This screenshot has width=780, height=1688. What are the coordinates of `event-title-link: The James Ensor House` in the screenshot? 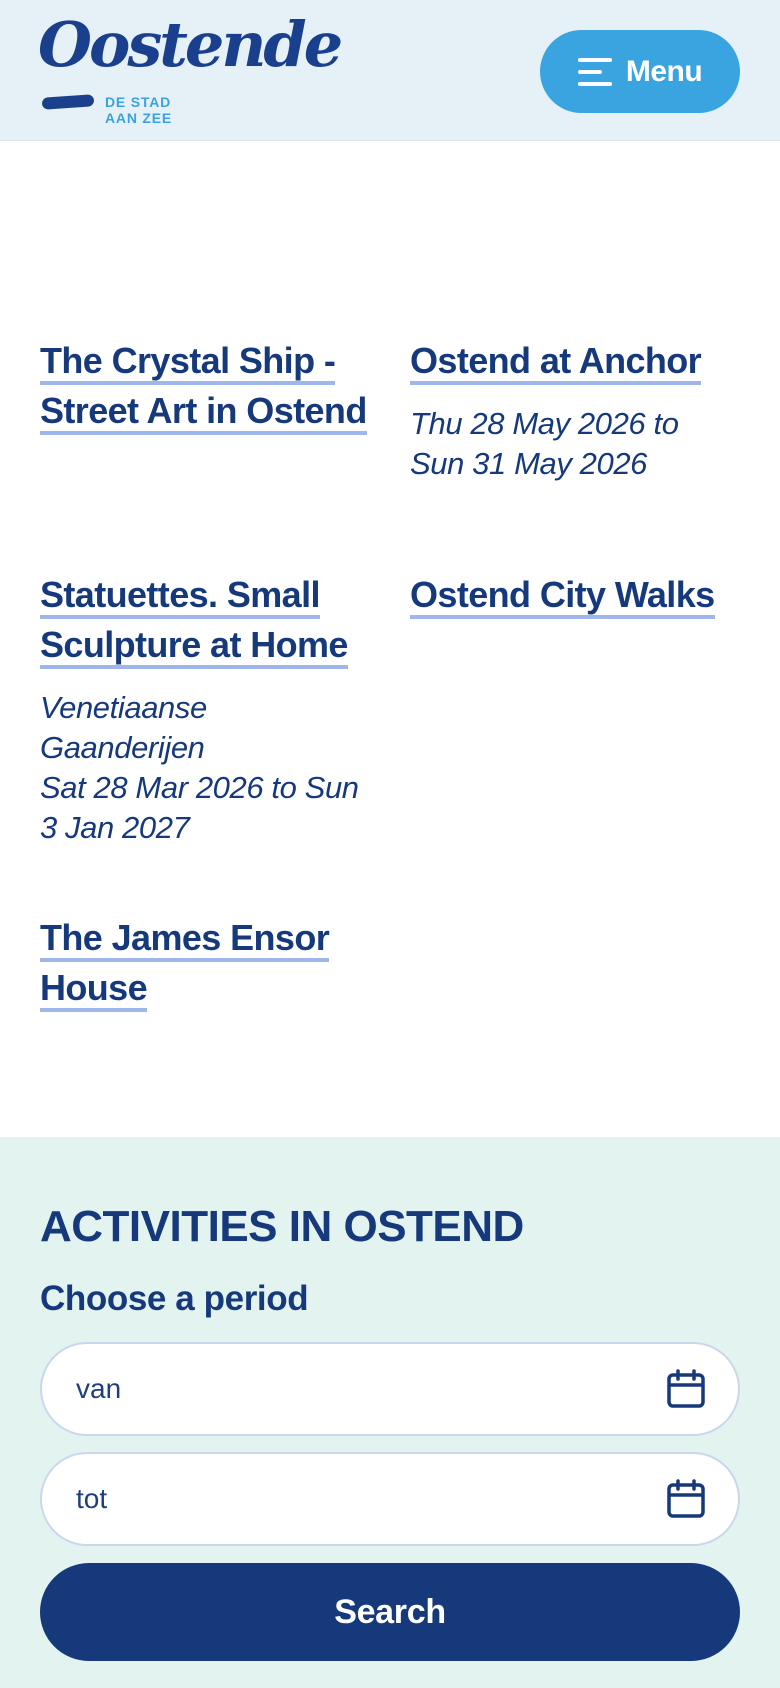 It's located at (205, 963).